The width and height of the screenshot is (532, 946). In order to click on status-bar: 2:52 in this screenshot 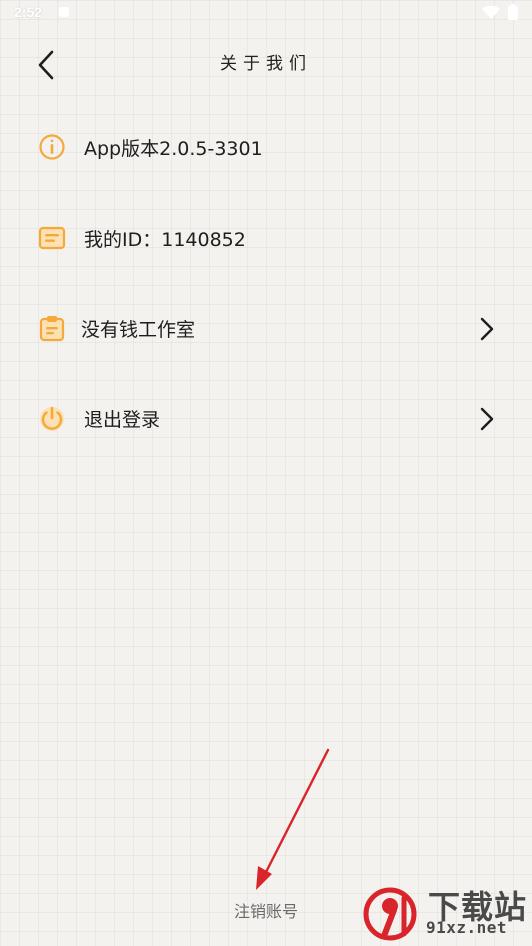, I will do `click(266, 13)`.